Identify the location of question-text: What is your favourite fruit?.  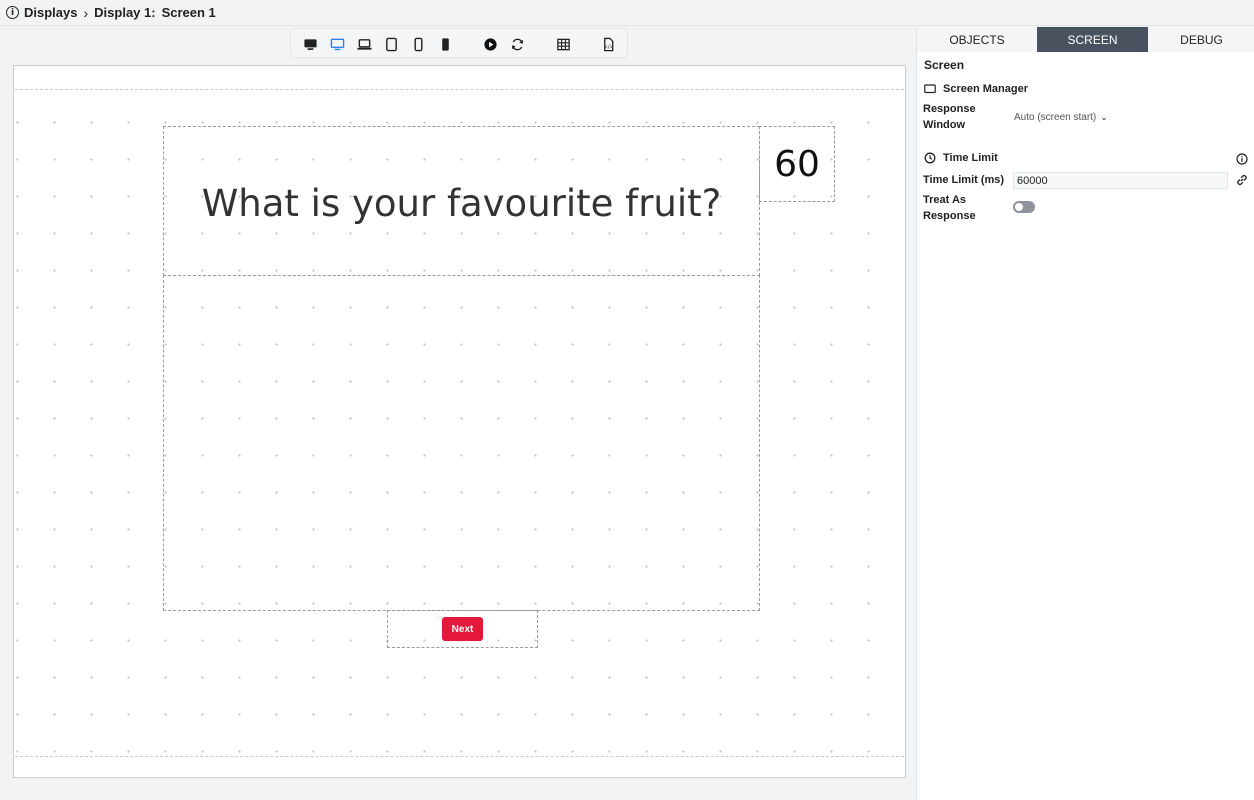
(461, 203).